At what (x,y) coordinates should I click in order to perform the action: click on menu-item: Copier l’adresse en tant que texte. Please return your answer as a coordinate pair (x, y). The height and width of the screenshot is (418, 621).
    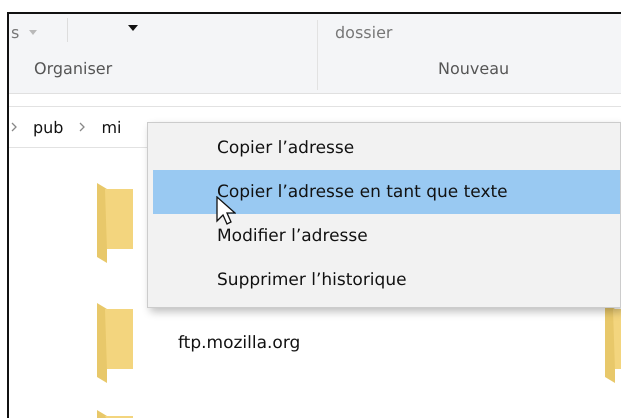
    Looking at the image, I should click on (386, 192).